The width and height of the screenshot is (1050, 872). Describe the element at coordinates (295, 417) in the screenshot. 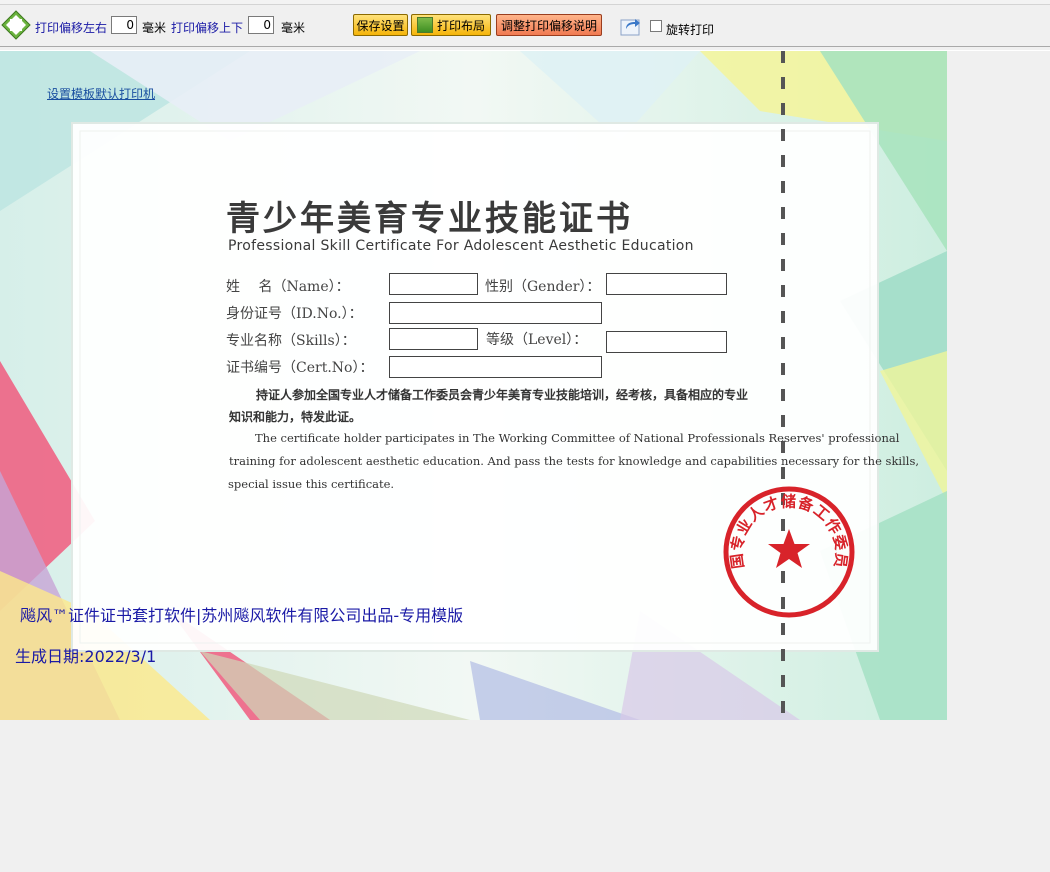

I see `body-text-cn-2: 知识和能力，特发此证。` at that location.